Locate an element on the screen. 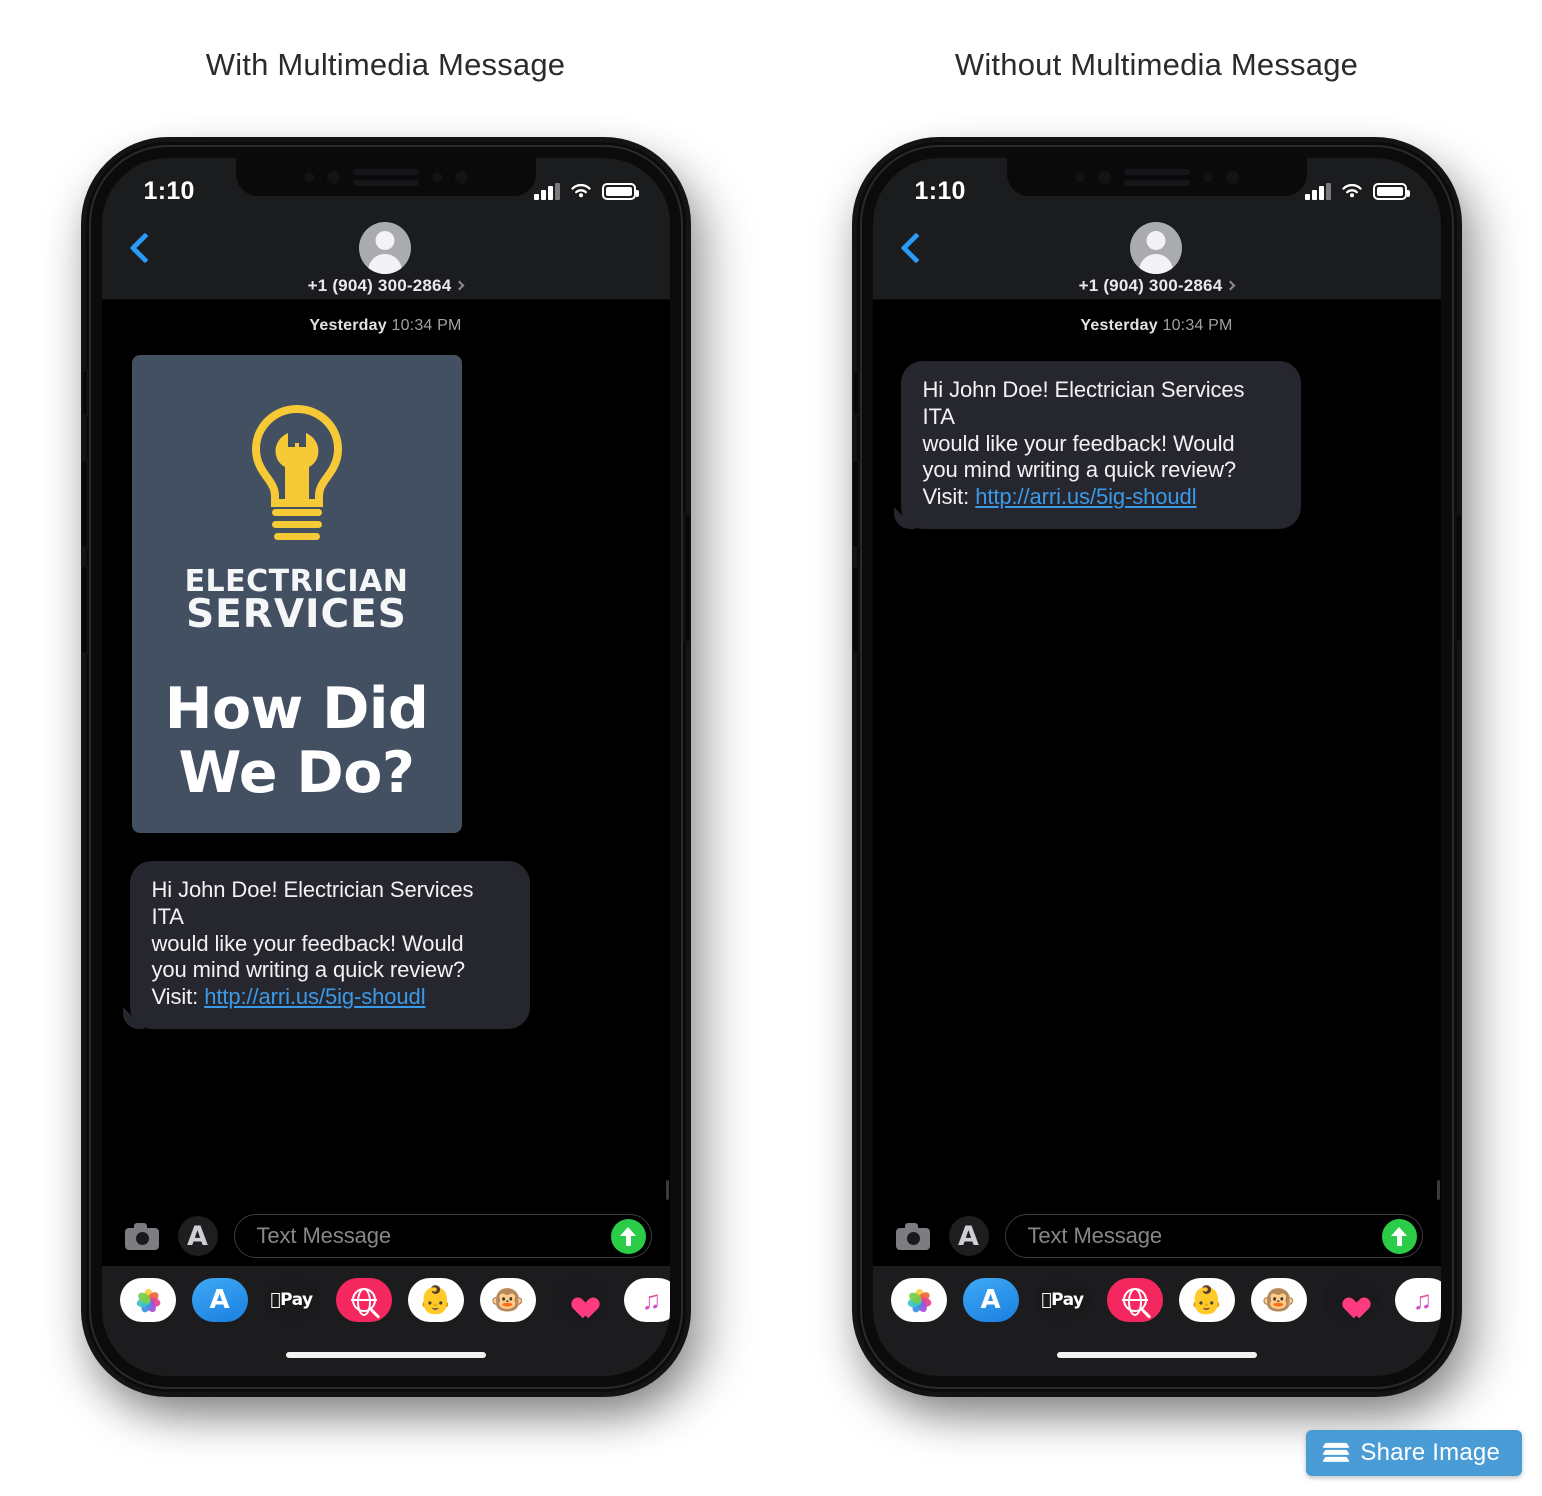  visit-prefix: Visit: is located at coordinates (949, 497).